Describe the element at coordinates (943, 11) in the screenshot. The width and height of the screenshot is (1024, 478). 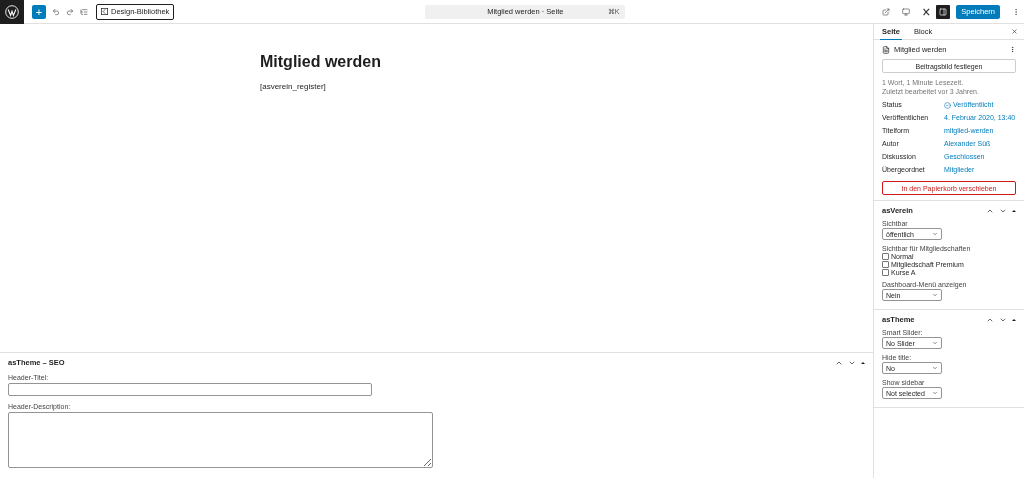
I see `sidebar-toggle-button` at that location.